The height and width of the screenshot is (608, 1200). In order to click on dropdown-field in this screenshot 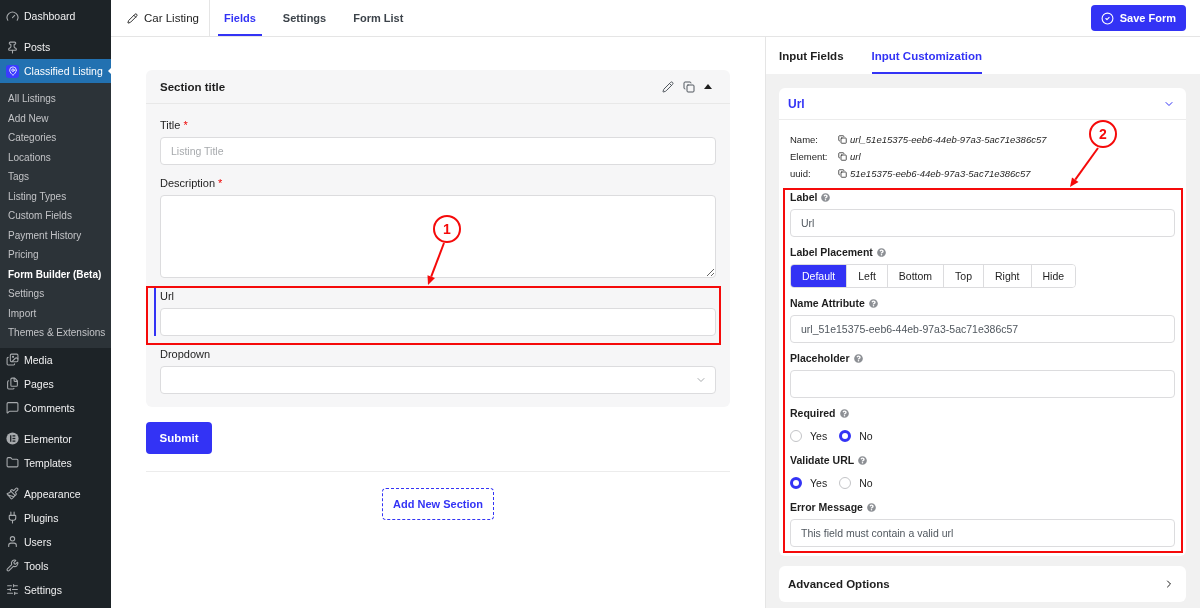, I will do `click(438, 380)`.